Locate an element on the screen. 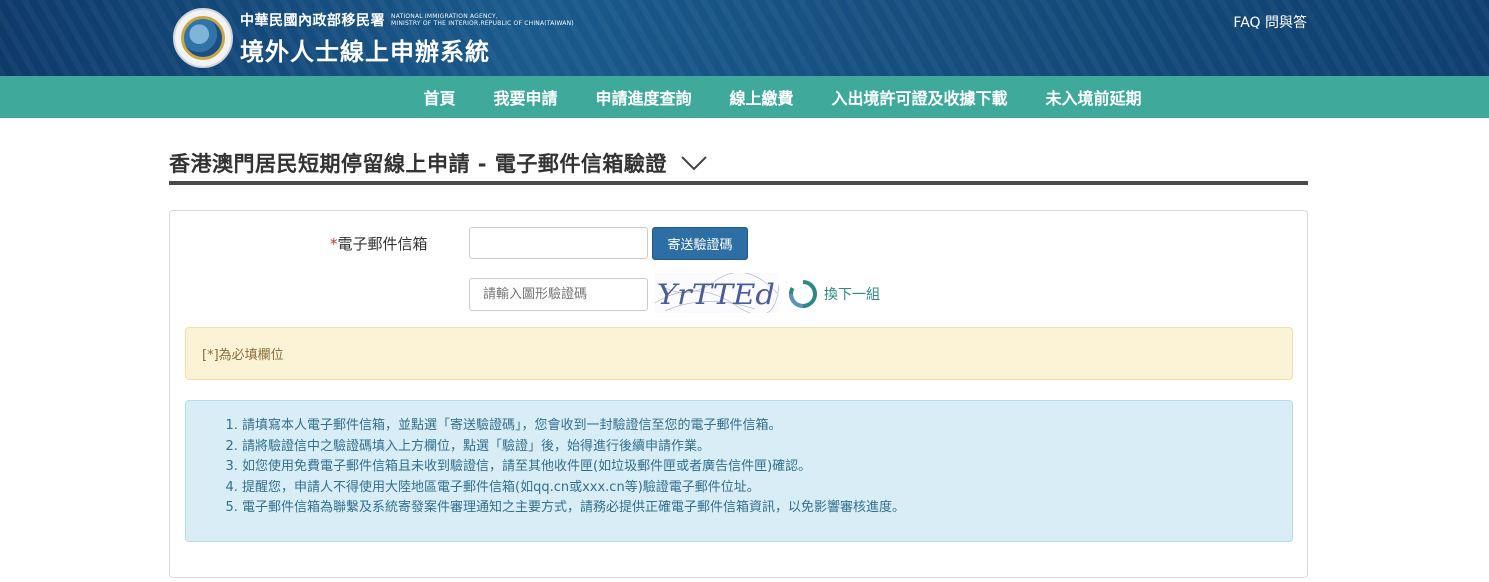 The image size is (1489, 582). main-nav: 首頁 我要申請 申請進度查詢 線上繳費 入出境許可證及收據下載 未入境前延期 is located at coordinates (744, 97).